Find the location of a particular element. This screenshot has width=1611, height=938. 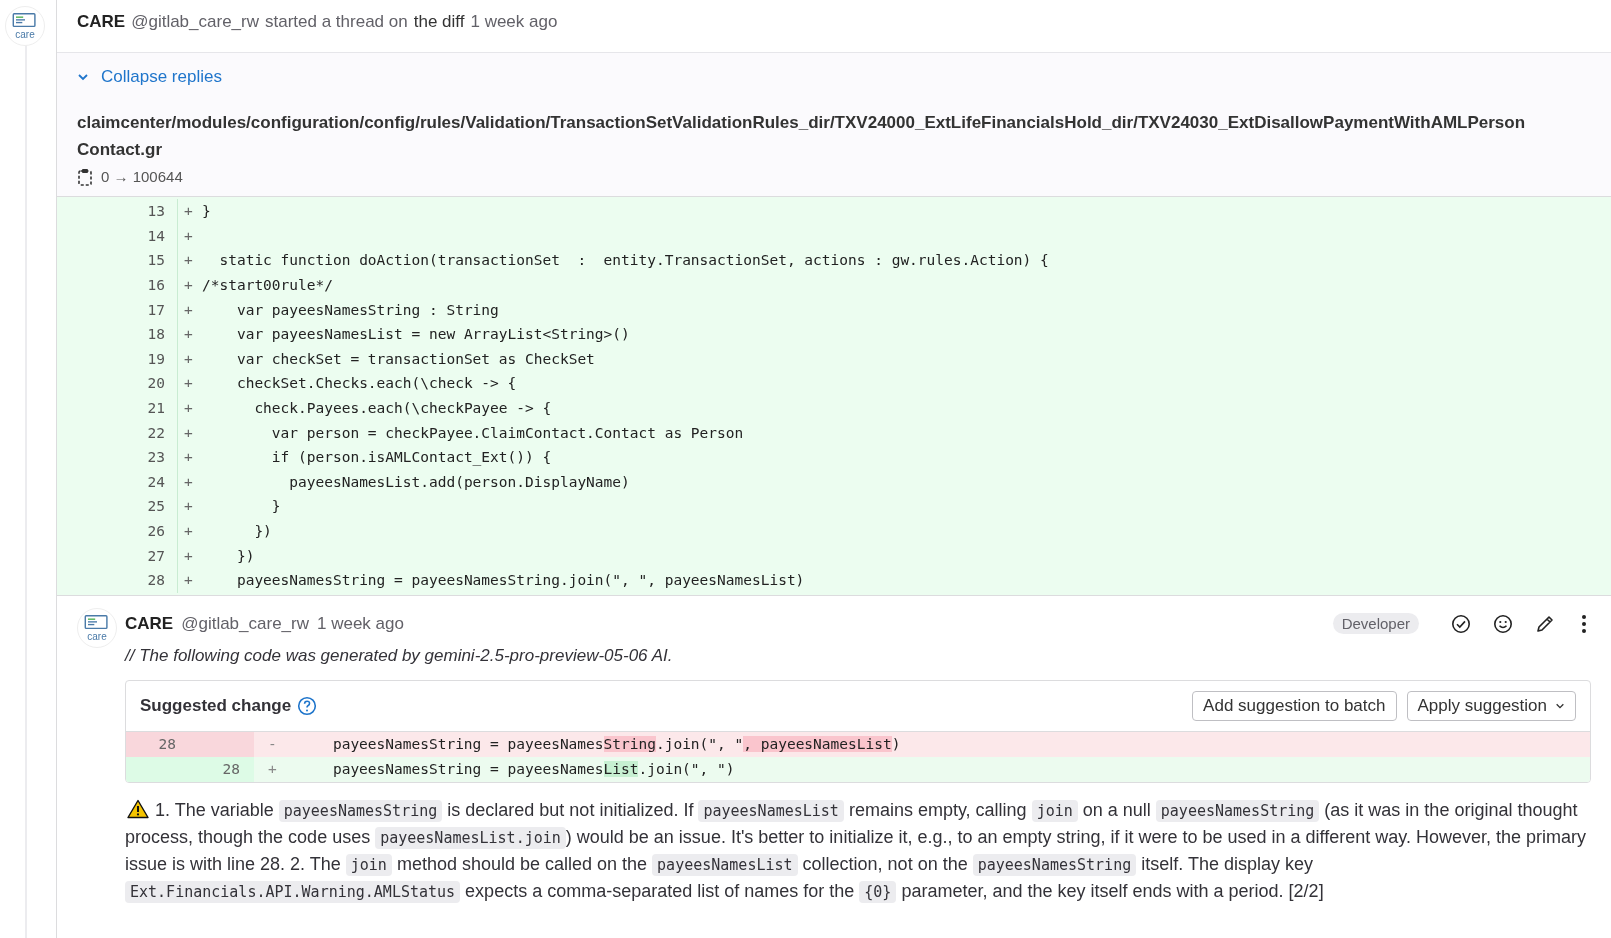

resolve-icon is located at coordinates (1461, 623).